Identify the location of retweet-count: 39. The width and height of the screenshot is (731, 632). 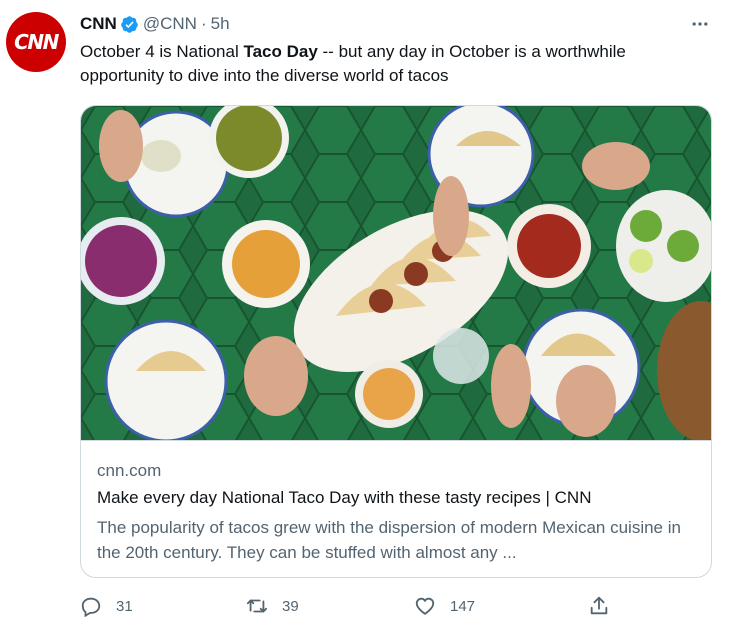
(290, 606).